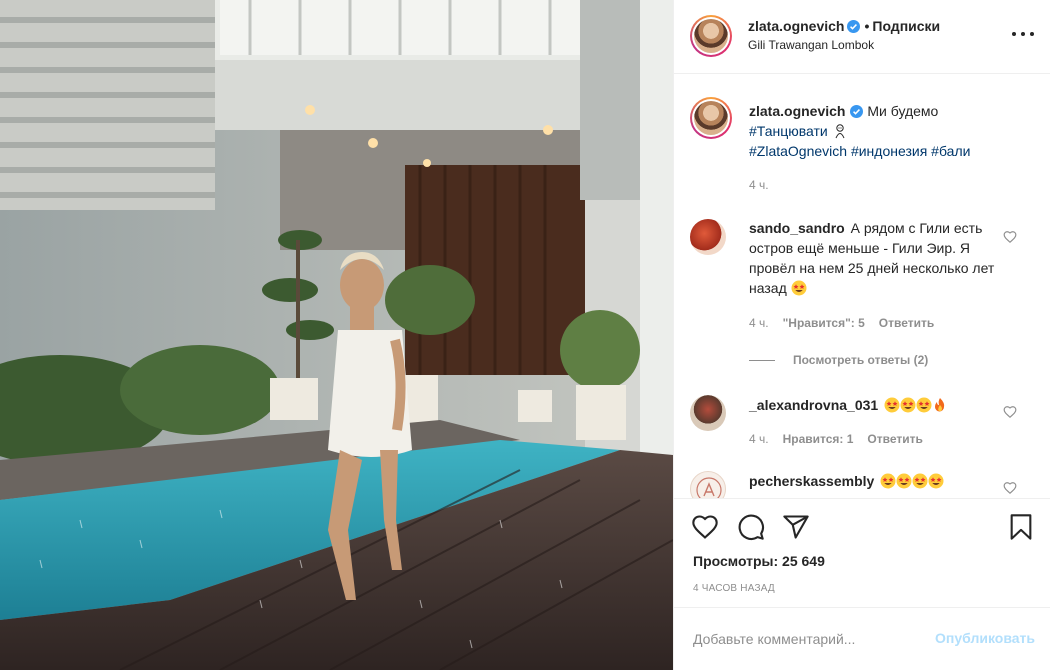  I want to click on caption-avatar, so click(711, 118).